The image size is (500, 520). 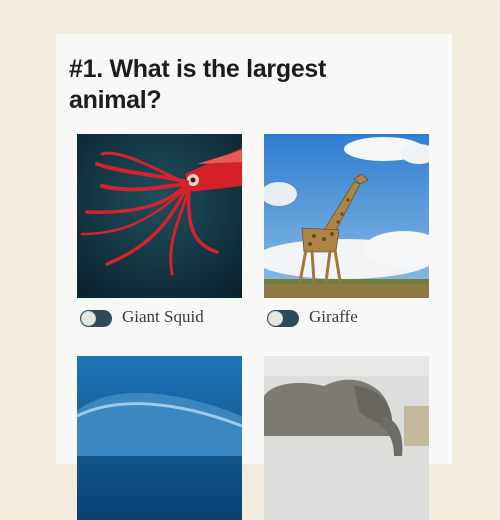 I want to click on elephant-image, so click(x=346, y=438).